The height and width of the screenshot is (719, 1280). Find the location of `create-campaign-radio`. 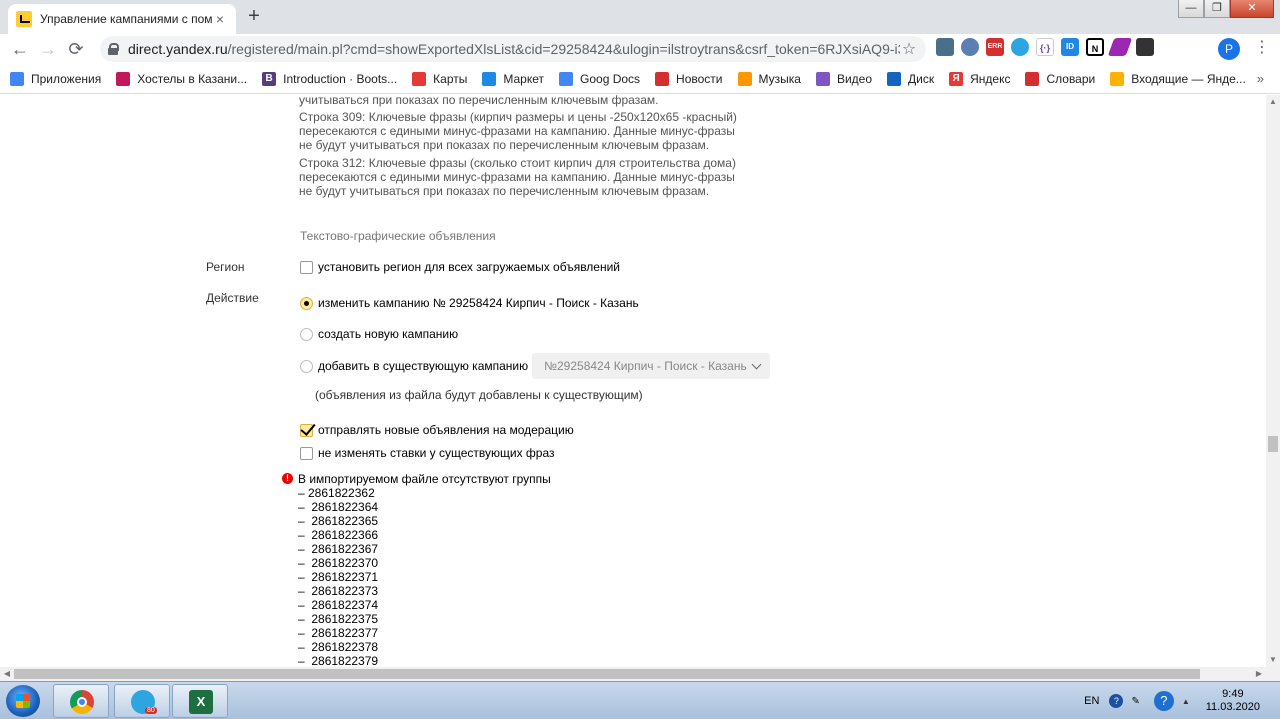

create-campaign-radio is located at coordinates (306, 334).